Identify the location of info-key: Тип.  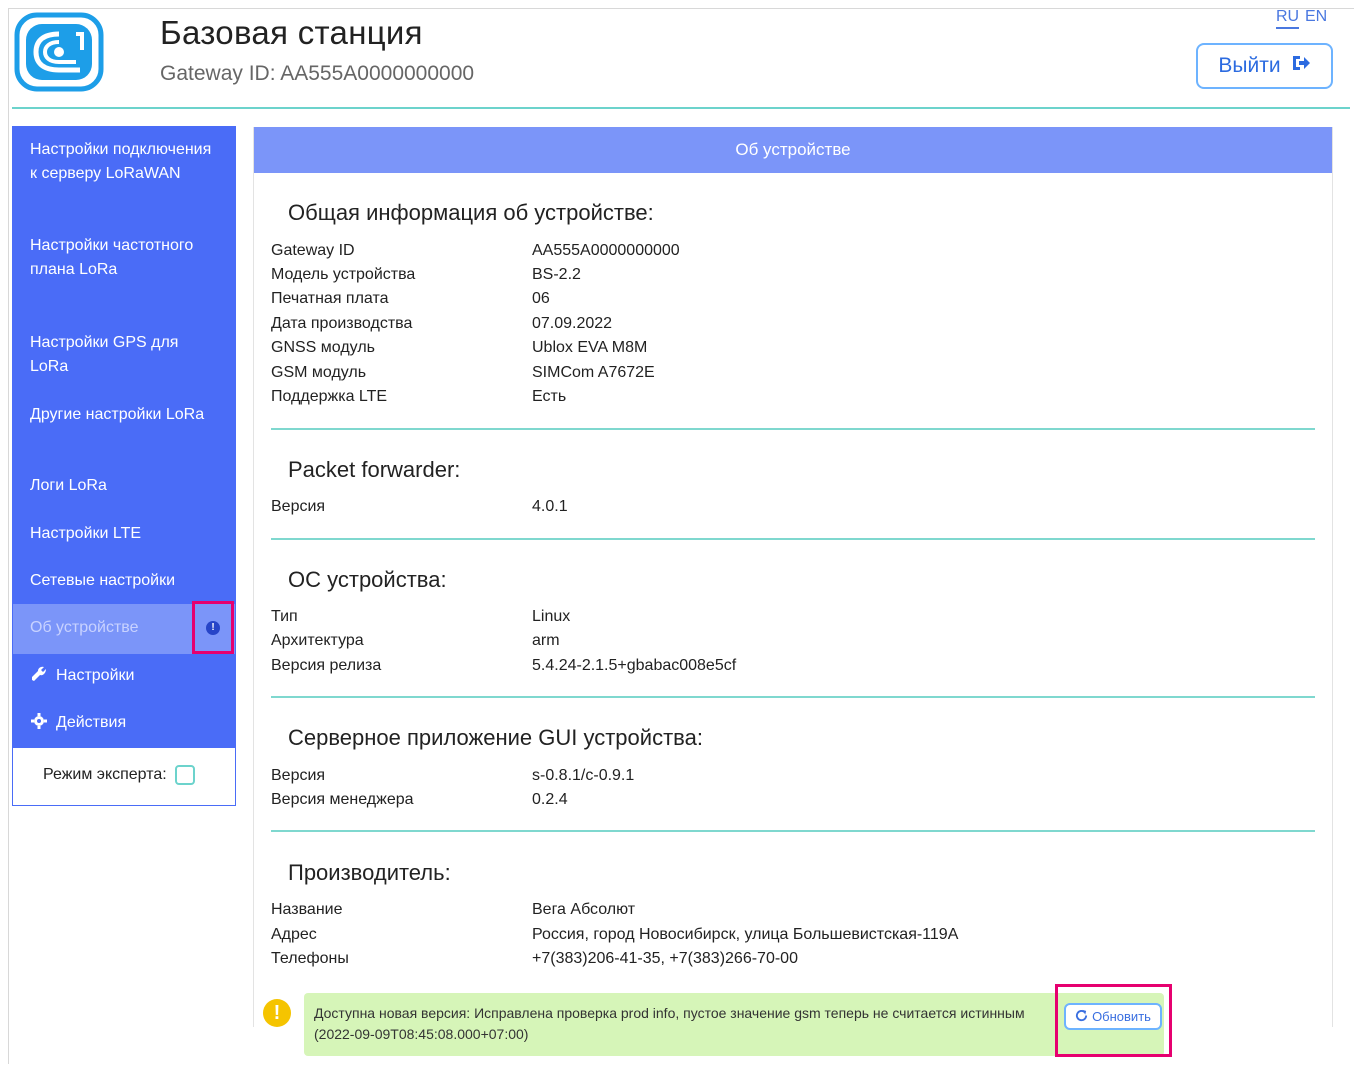
(284, 616).